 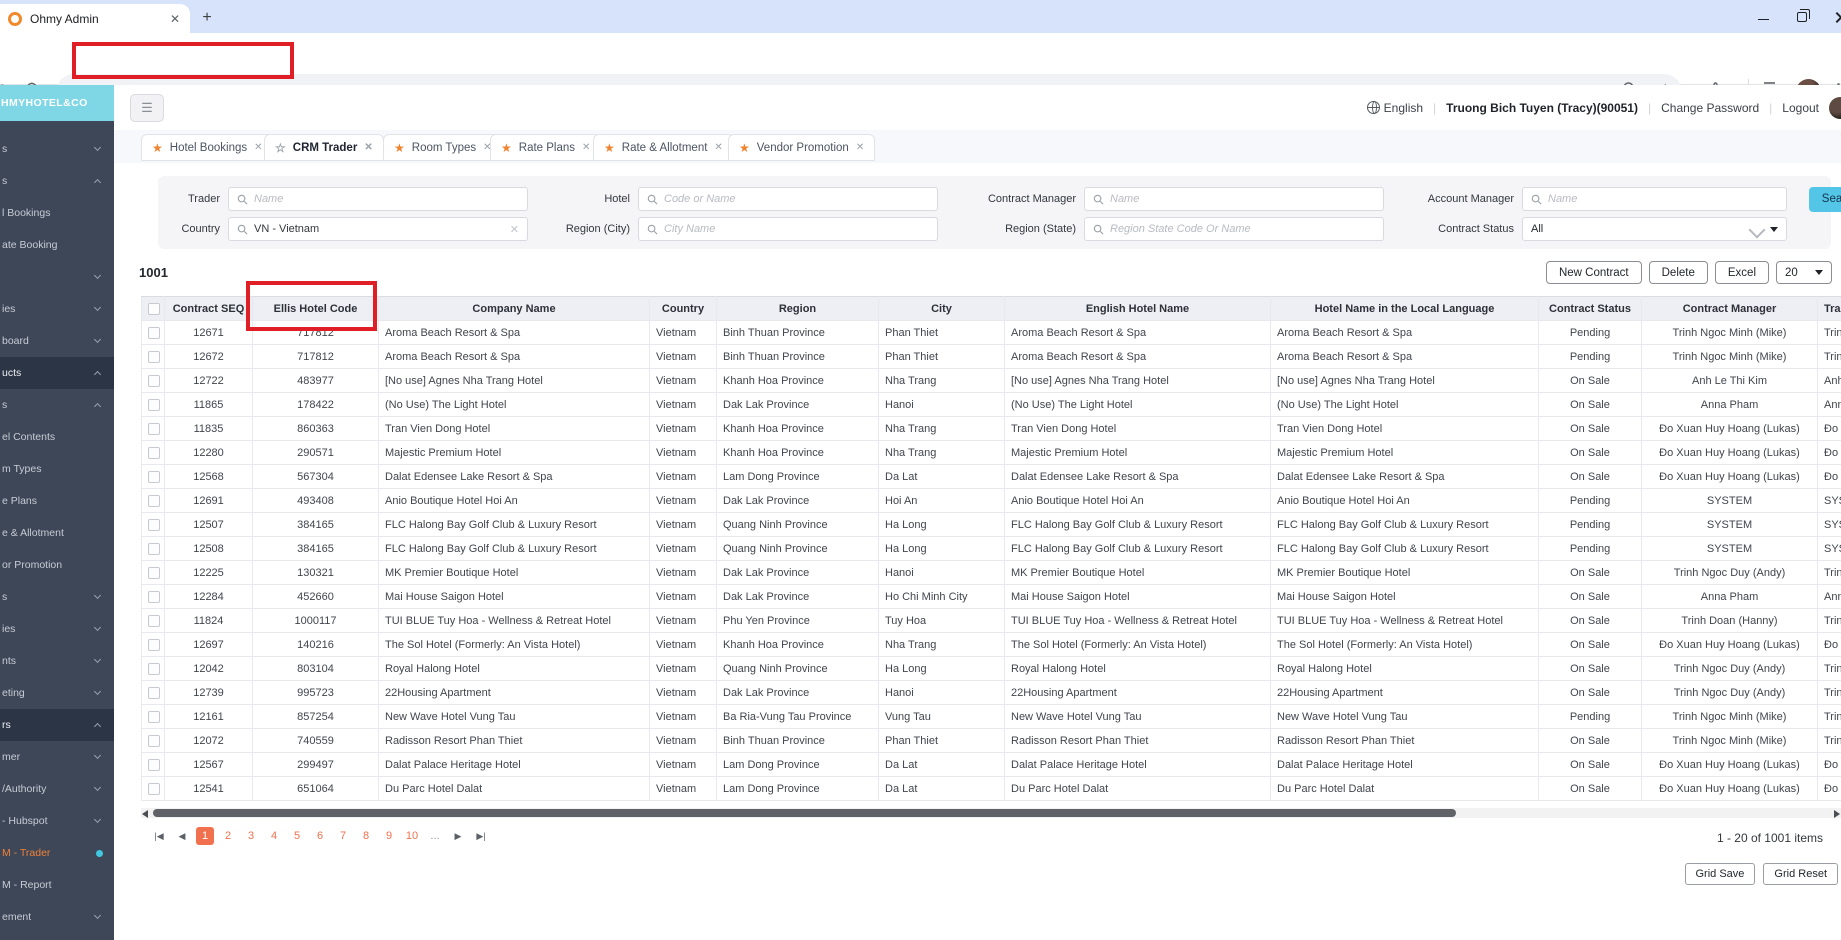 I want to click on sidebar-item: el Contents, so click(x=57, y=437).